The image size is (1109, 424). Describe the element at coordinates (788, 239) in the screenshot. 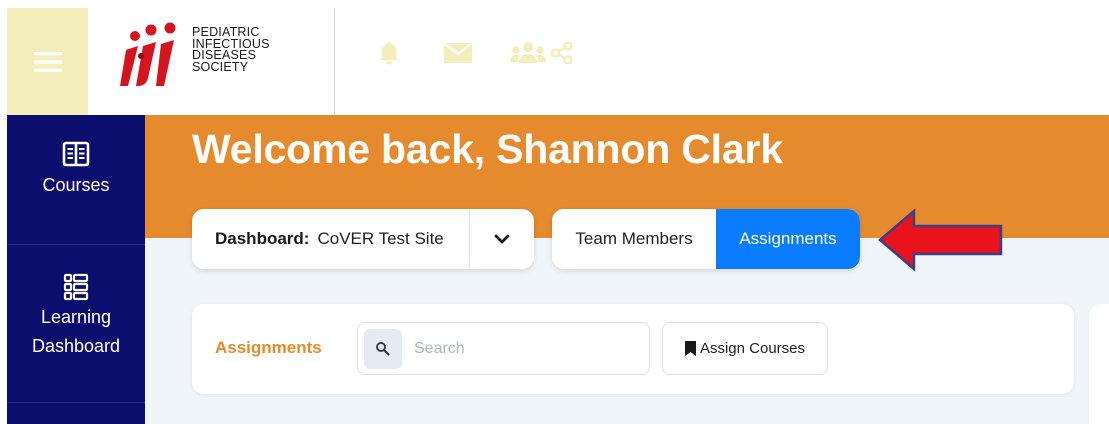

I see `tab-assignments: Assignments` at that location.